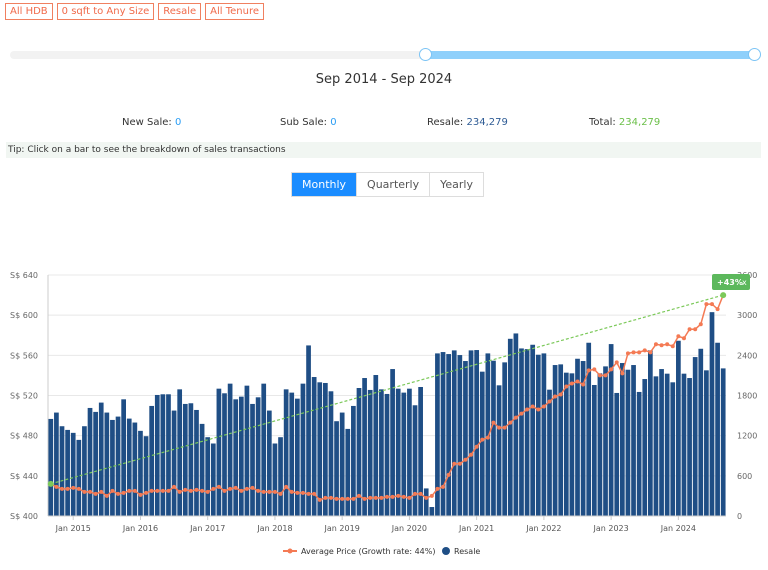 The image size is (768, 570). Describe the element at coordinates (325, 184) in the screenshot. I see `tab-monthly: Monthly` at that location.